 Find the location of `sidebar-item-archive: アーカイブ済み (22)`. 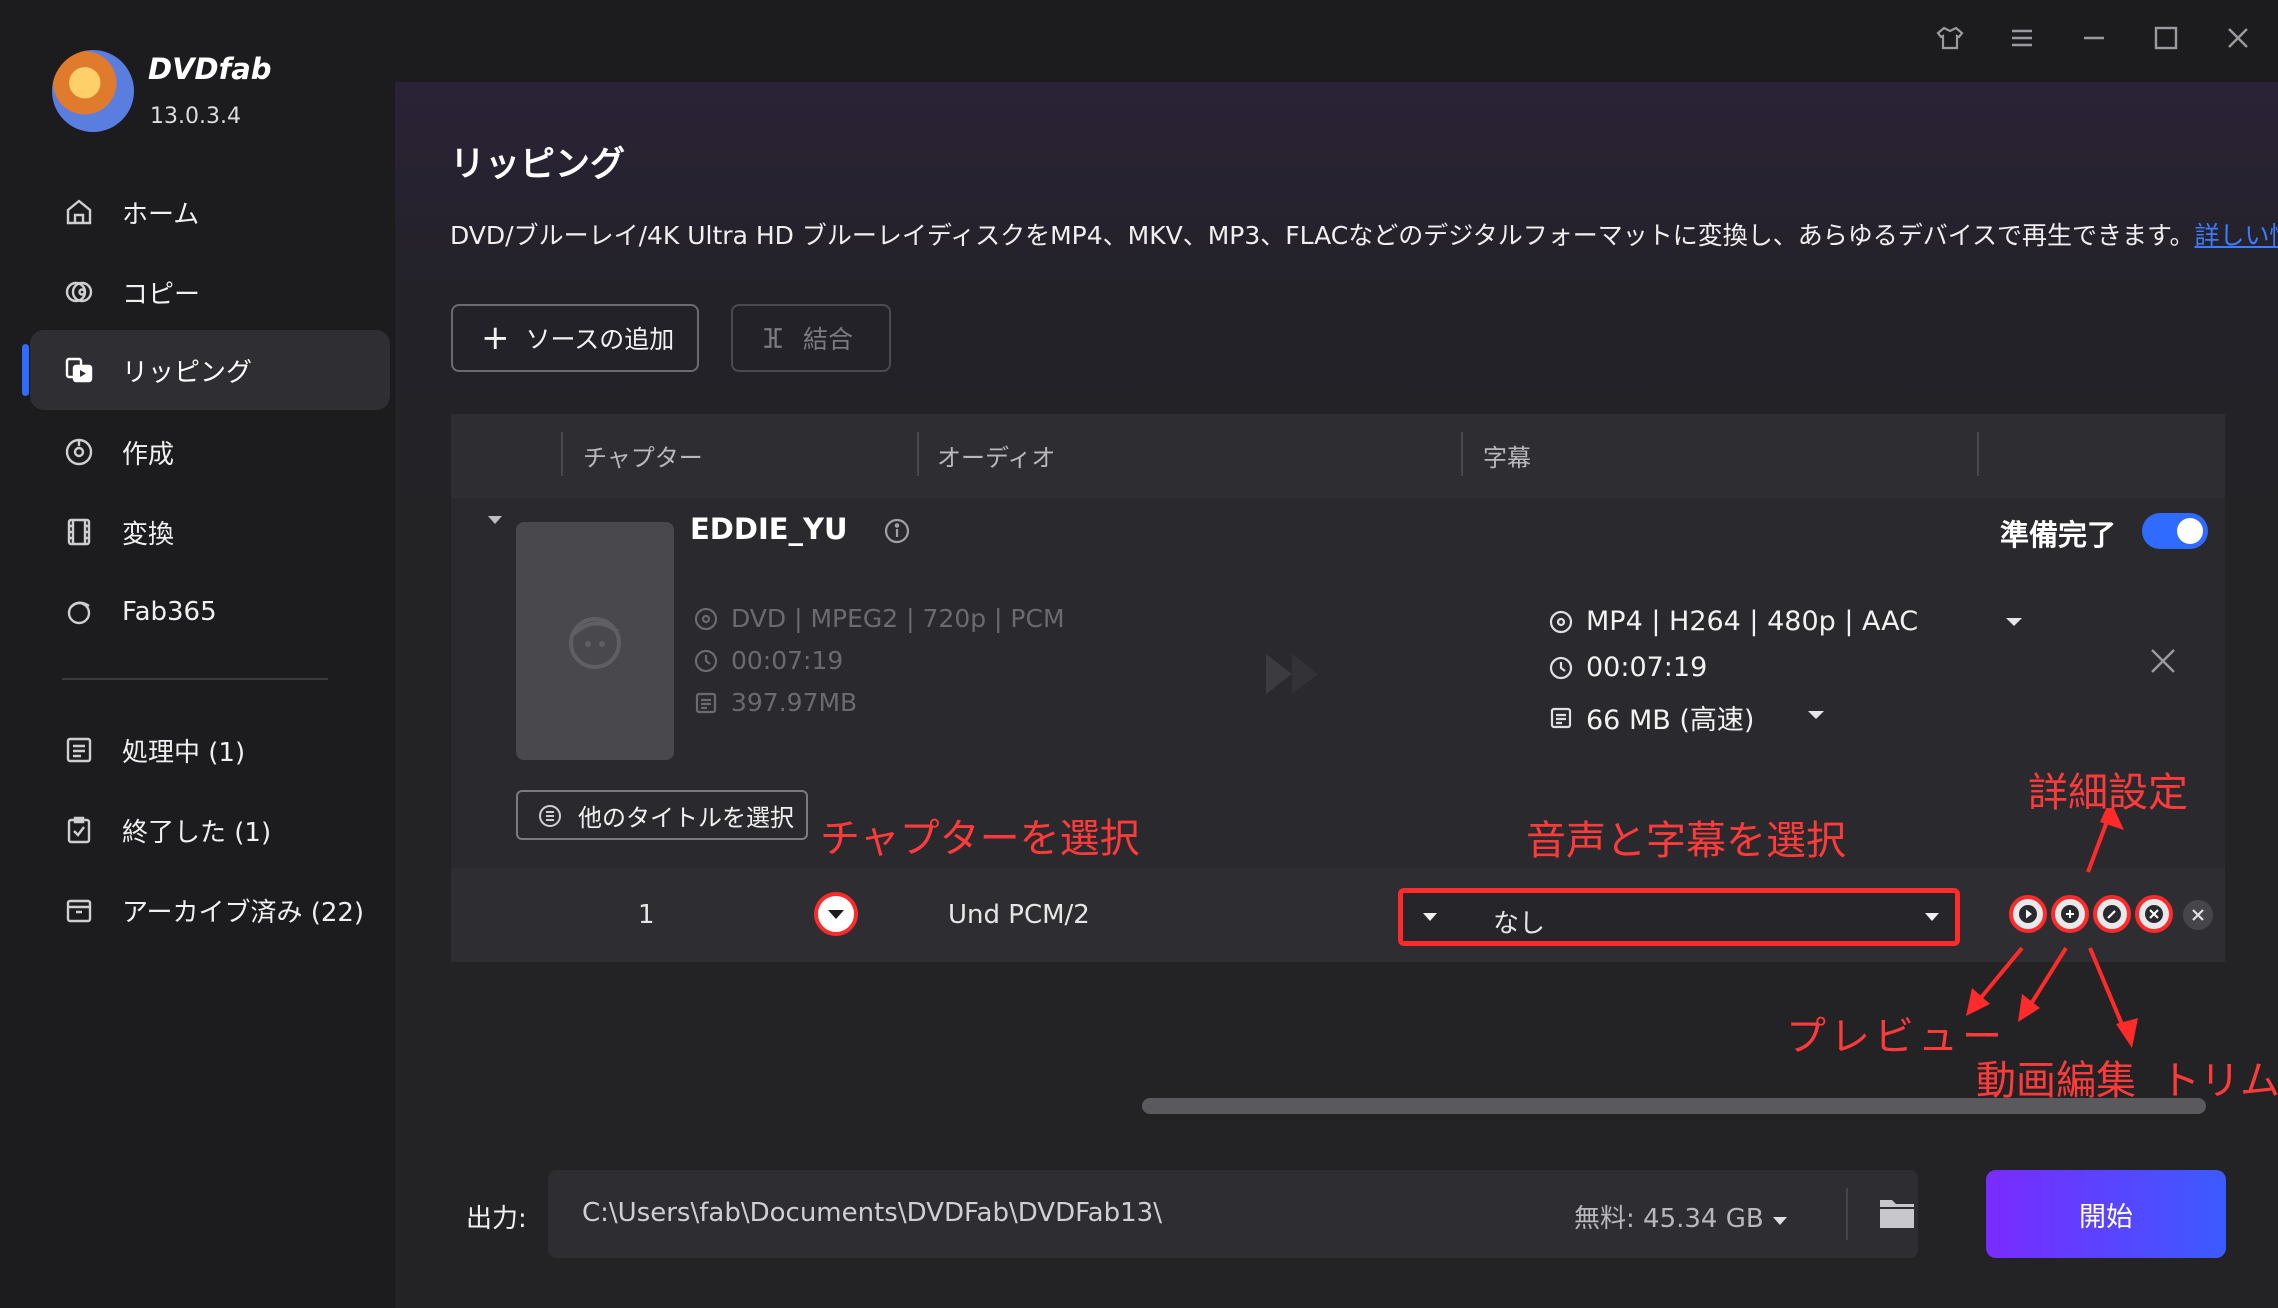

sidebar-item-archive: アーカイブ済み (22) is located at coordinates (210, 910).